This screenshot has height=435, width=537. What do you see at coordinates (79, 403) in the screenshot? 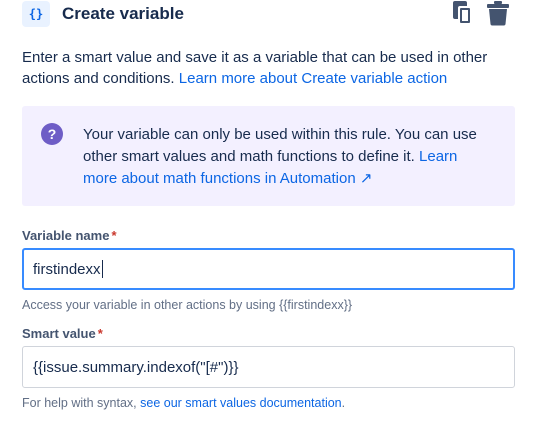
I see `smart-value-helper-prefix: For help with syntax,` at bounding box center [79, 403].